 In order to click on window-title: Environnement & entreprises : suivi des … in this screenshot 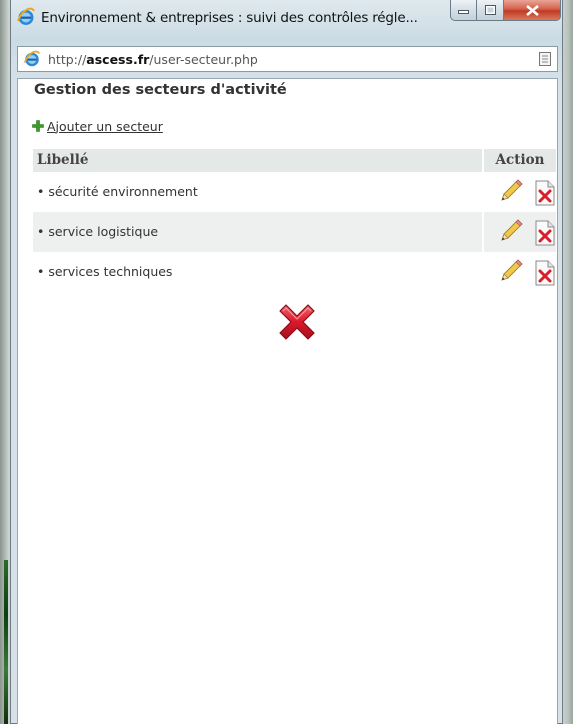, I will do `click(229, 18)`.